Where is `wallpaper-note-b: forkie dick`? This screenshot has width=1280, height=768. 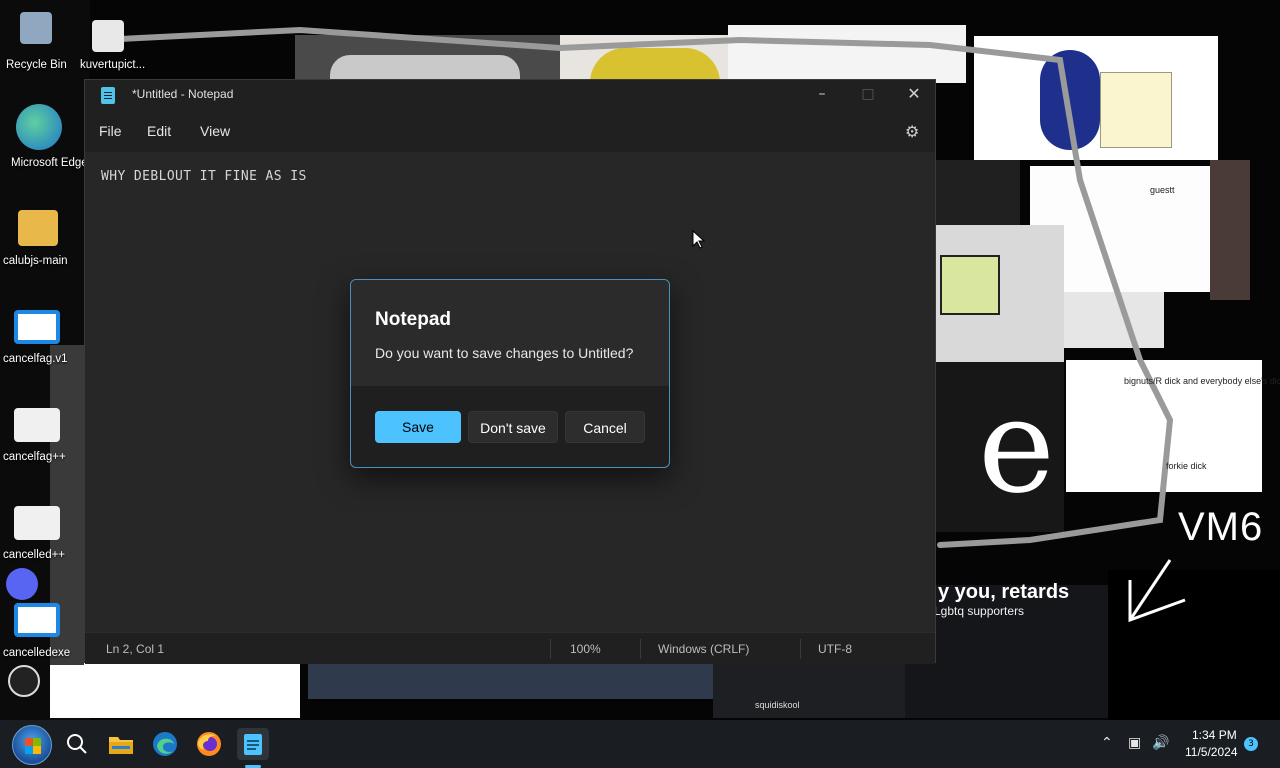
wallpaper-note-b: forkie dick is located at coordinates (1186, 466).